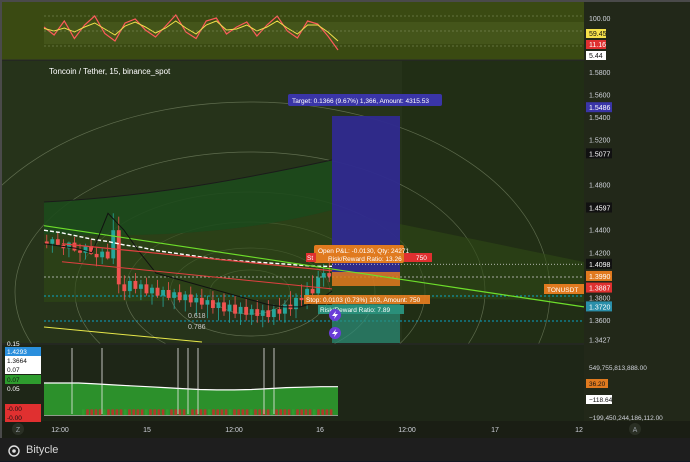 This screenshot has height=462, width=690. I want to click on stop-fragment-right: 750, so click(421, 258).